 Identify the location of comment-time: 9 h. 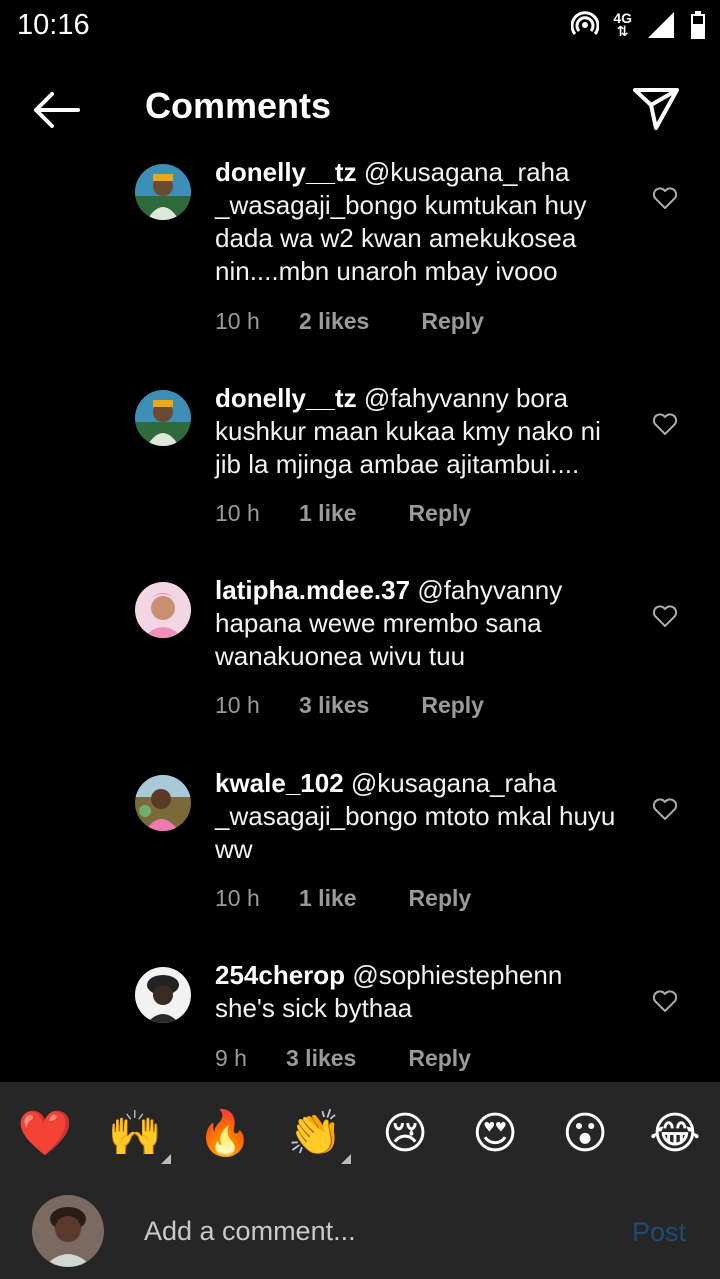
(231, 1058).